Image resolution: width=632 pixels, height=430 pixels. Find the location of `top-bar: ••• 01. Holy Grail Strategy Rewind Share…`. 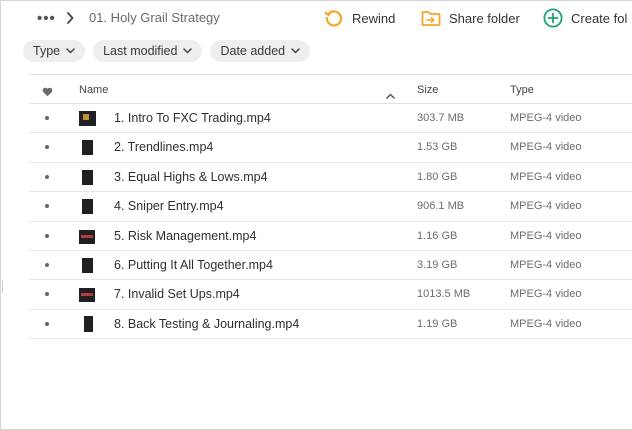

top-bar: ••• 01. Holy Grail Strategy Rewind Share… is located at coordinates (316, 18).